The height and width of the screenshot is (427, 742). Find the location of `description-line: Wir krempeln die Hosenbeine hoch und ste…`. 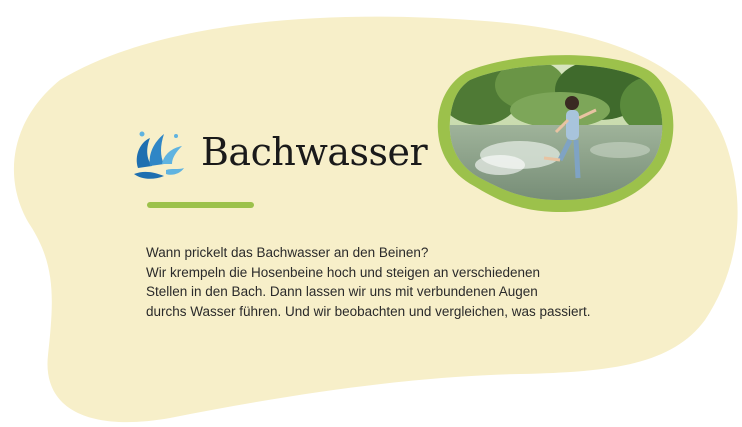

description-line: Wir krempeln die Hosenbeine hoch und ste… is located at coordinates (343, 272).